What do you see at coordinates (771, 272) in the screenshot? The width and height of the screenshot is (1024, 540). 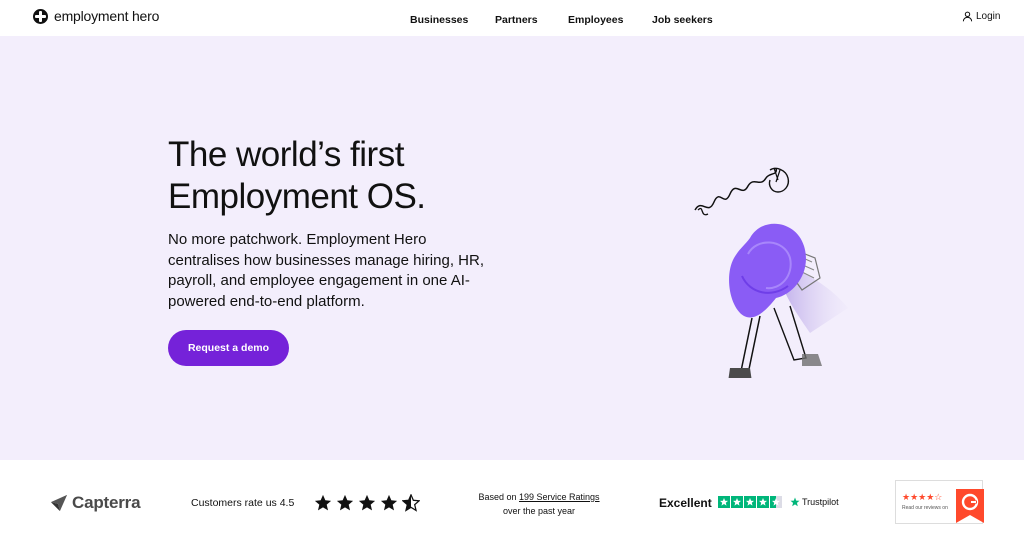 I see `walking-person-illustration` at bounding box center [771, 272].